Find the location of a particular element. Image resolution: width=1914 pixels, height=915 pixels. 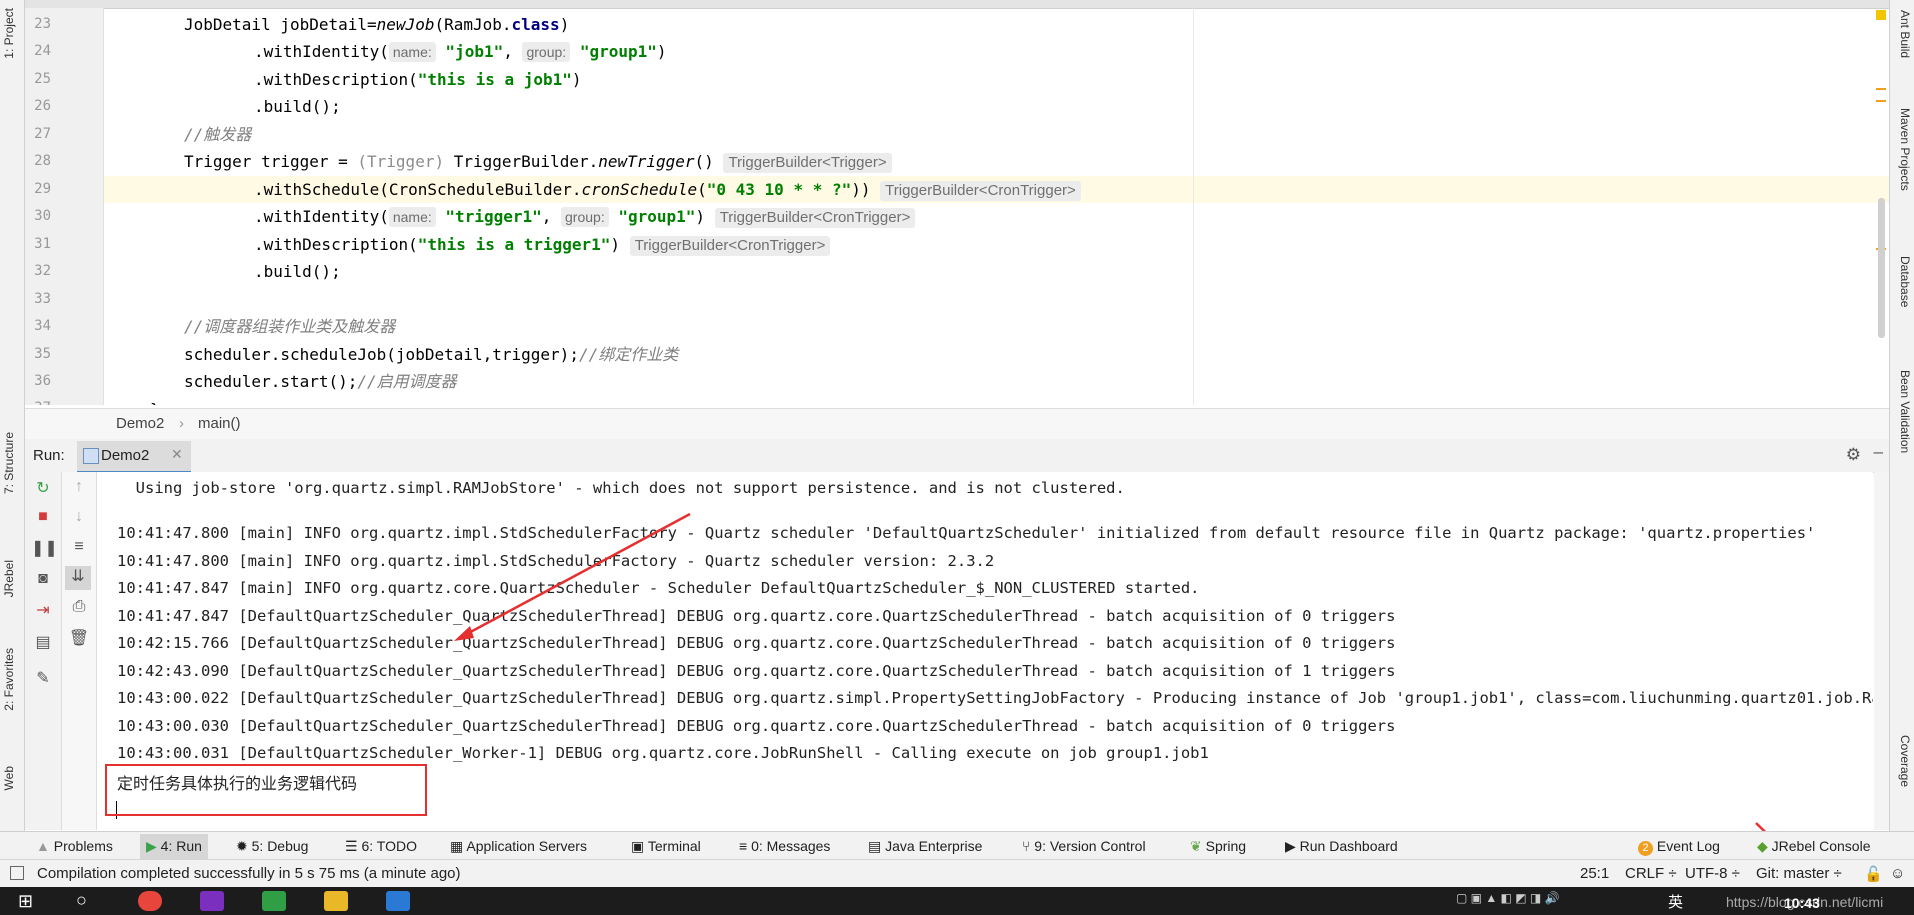

tab-label: Application Servers is located at coordinates (526, 846).